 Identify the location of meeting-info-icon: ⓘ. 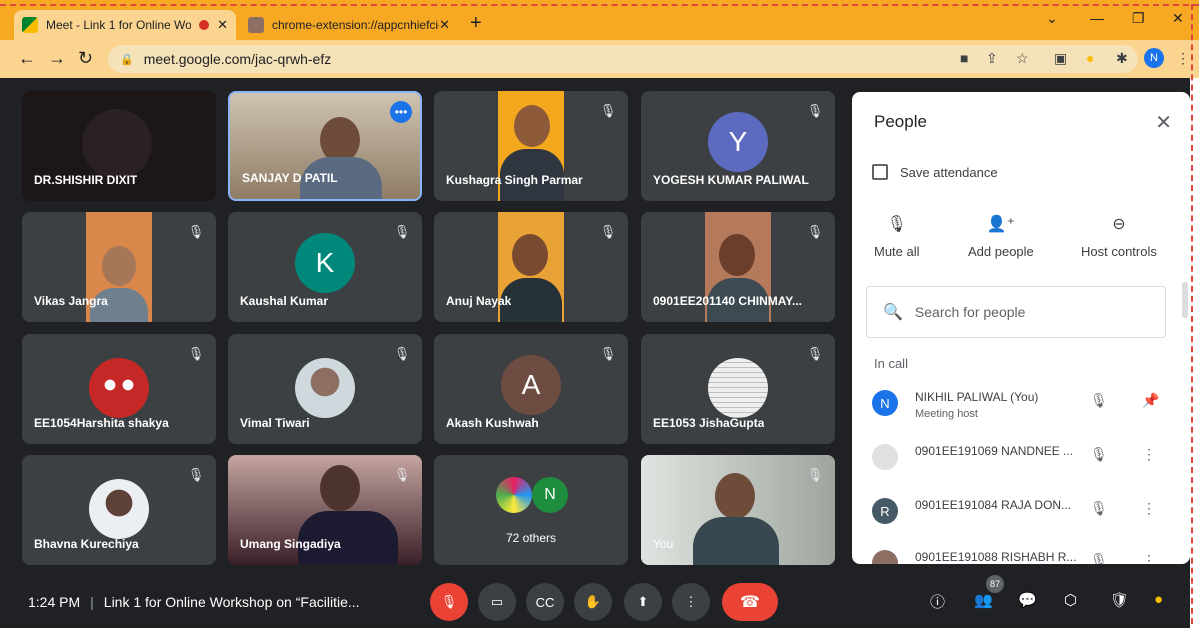
(937, 601).